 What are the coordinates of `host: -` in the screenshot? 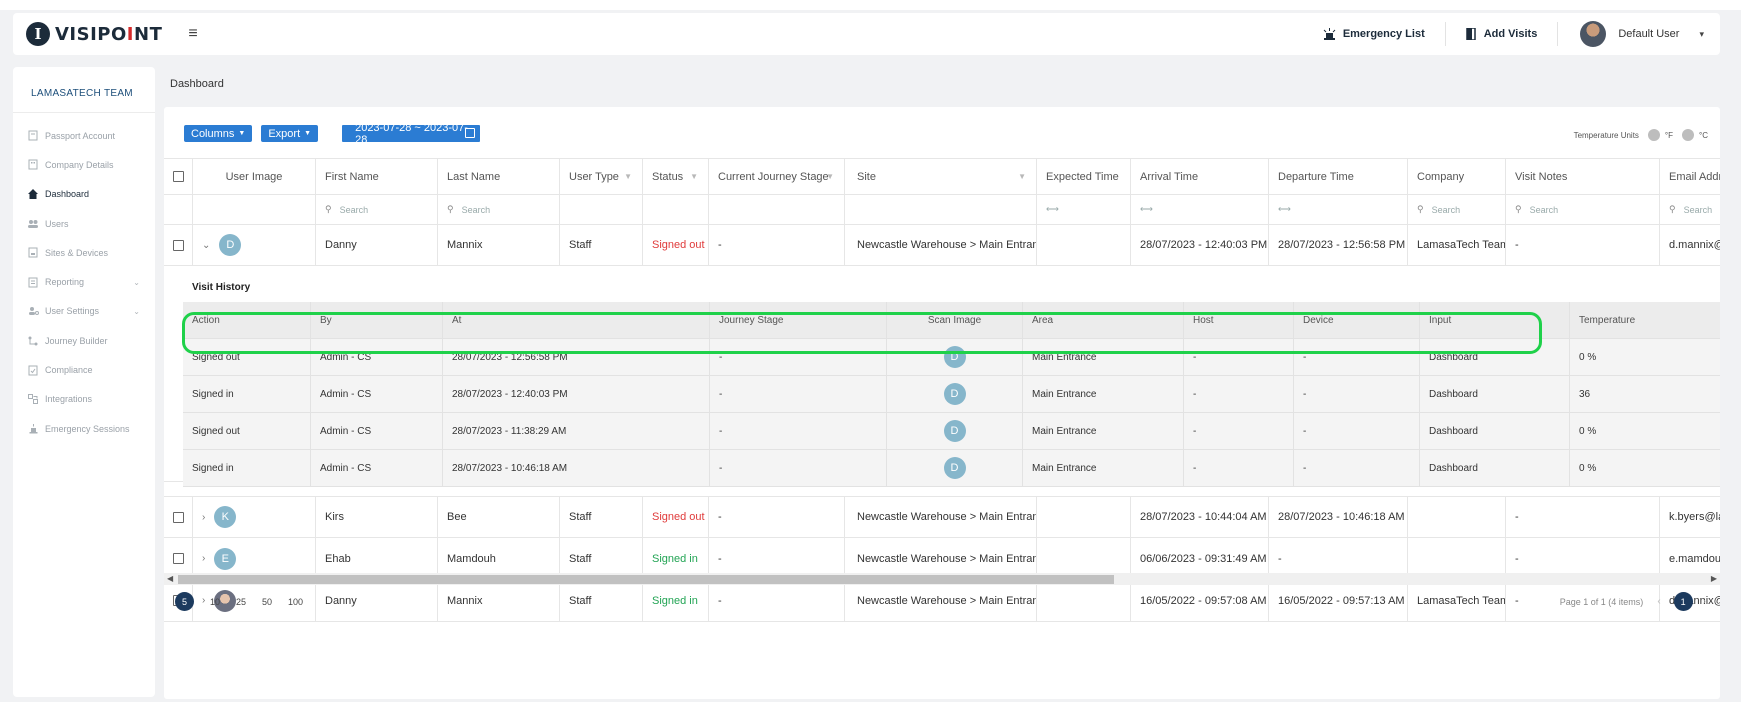 It's located at (1239, 431).